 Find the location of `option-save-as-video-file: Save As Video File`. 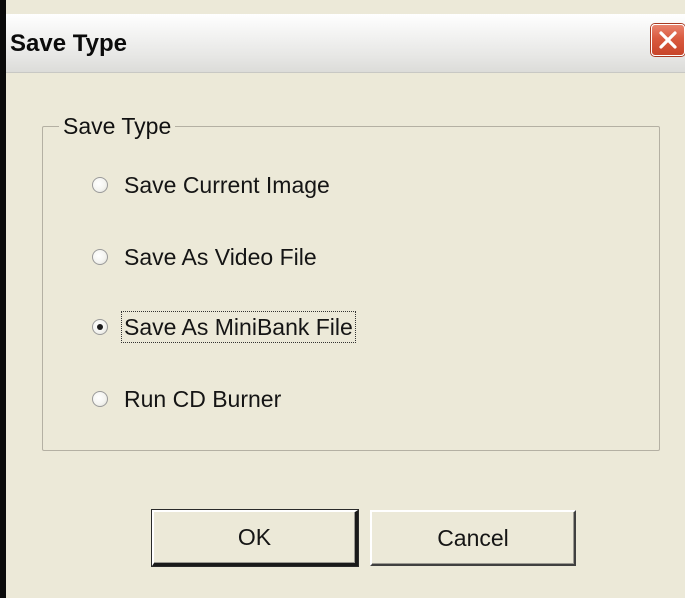

option-save-as-video-file: Save As Video File is located at coordinates (205, 257).